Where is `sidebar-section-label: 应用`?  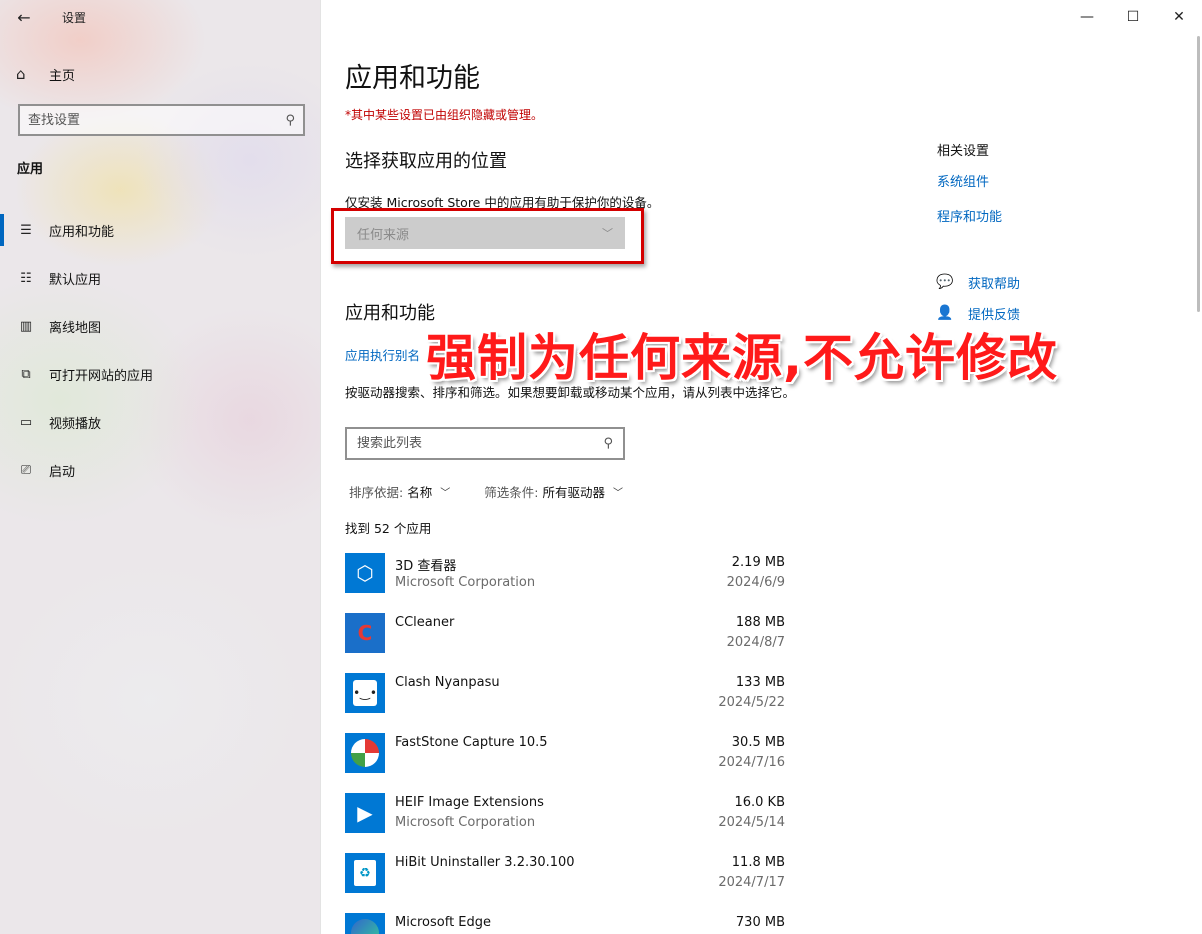 sidebar-section-label: 应用 is located at coordinates (30, 169).